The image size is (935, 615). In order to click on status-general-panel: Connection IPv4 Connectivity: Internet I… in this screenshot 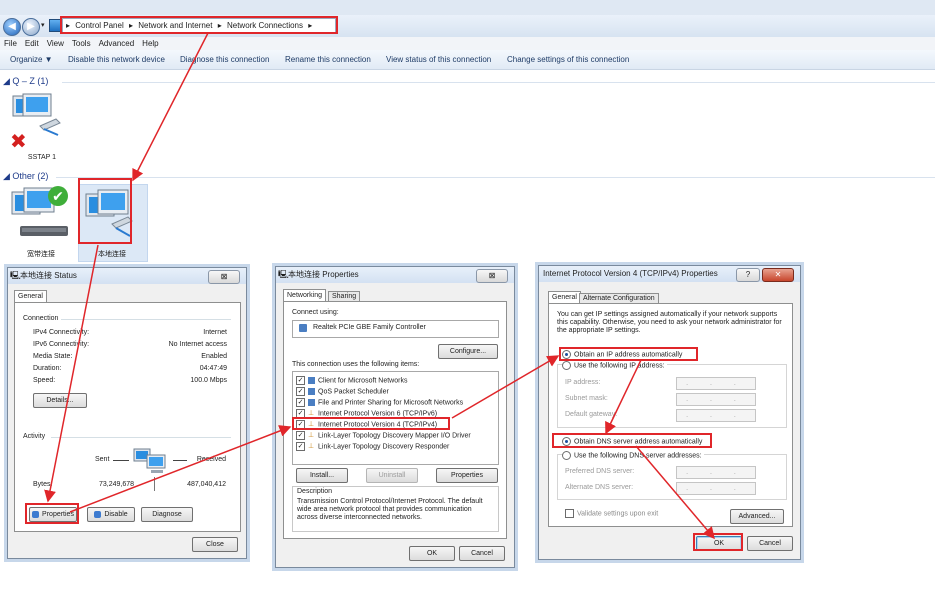, I will do `click(127, 417)`.